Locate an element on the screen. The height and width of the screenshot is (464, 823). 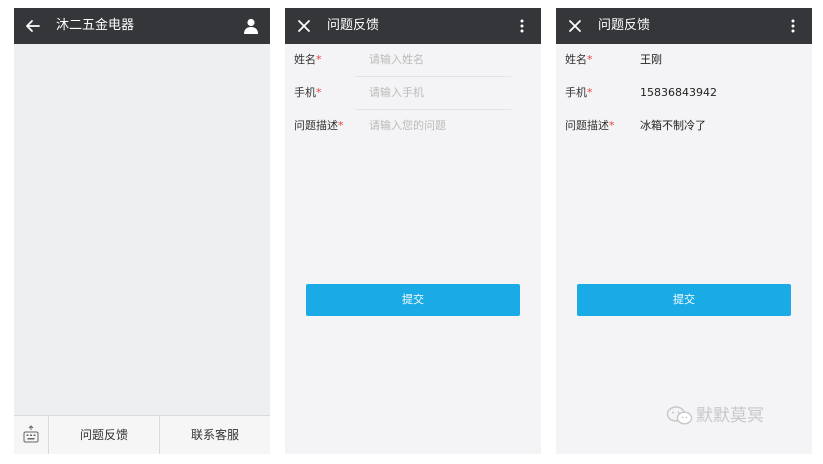
phone-row: 手机* 15836843942 is located at coordinates (684, 93).